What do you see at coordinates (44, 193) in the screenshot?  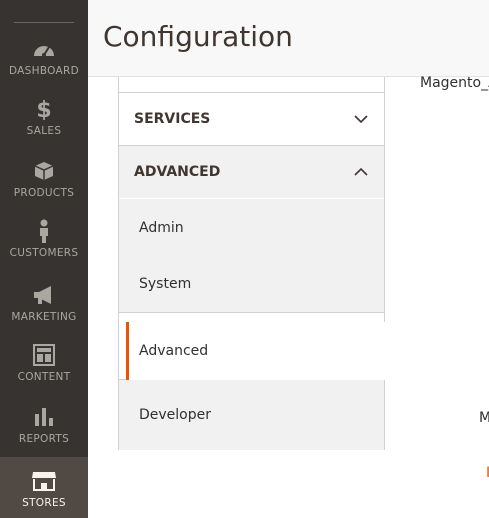 I see `nav-label-products: PRODUCTS` at bounding box center [44, 193].